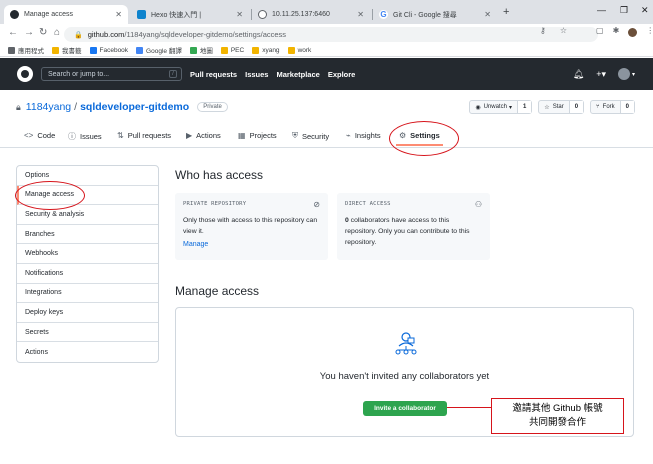 This screenshot has height=464, width=653. What do you see at coordinates (606, 107) in the screenshot?
I see `fork-button: ⑂ Fork` at bounding box center [606, 107].